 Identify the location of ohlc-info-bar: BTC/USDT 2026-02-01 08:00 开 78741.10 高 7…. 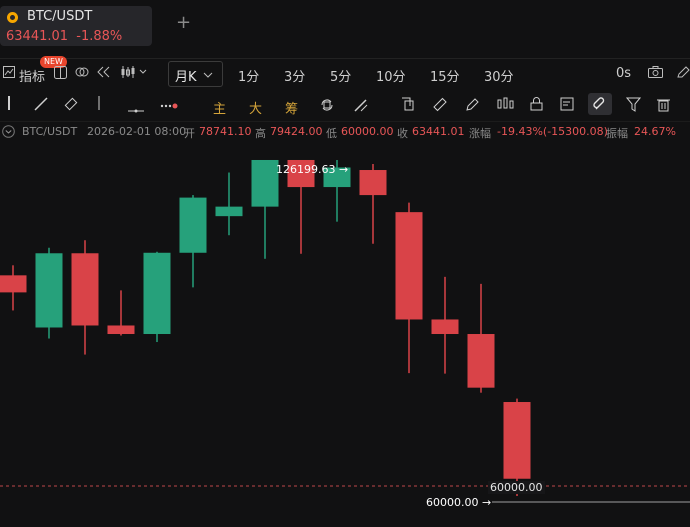
(345, 131).